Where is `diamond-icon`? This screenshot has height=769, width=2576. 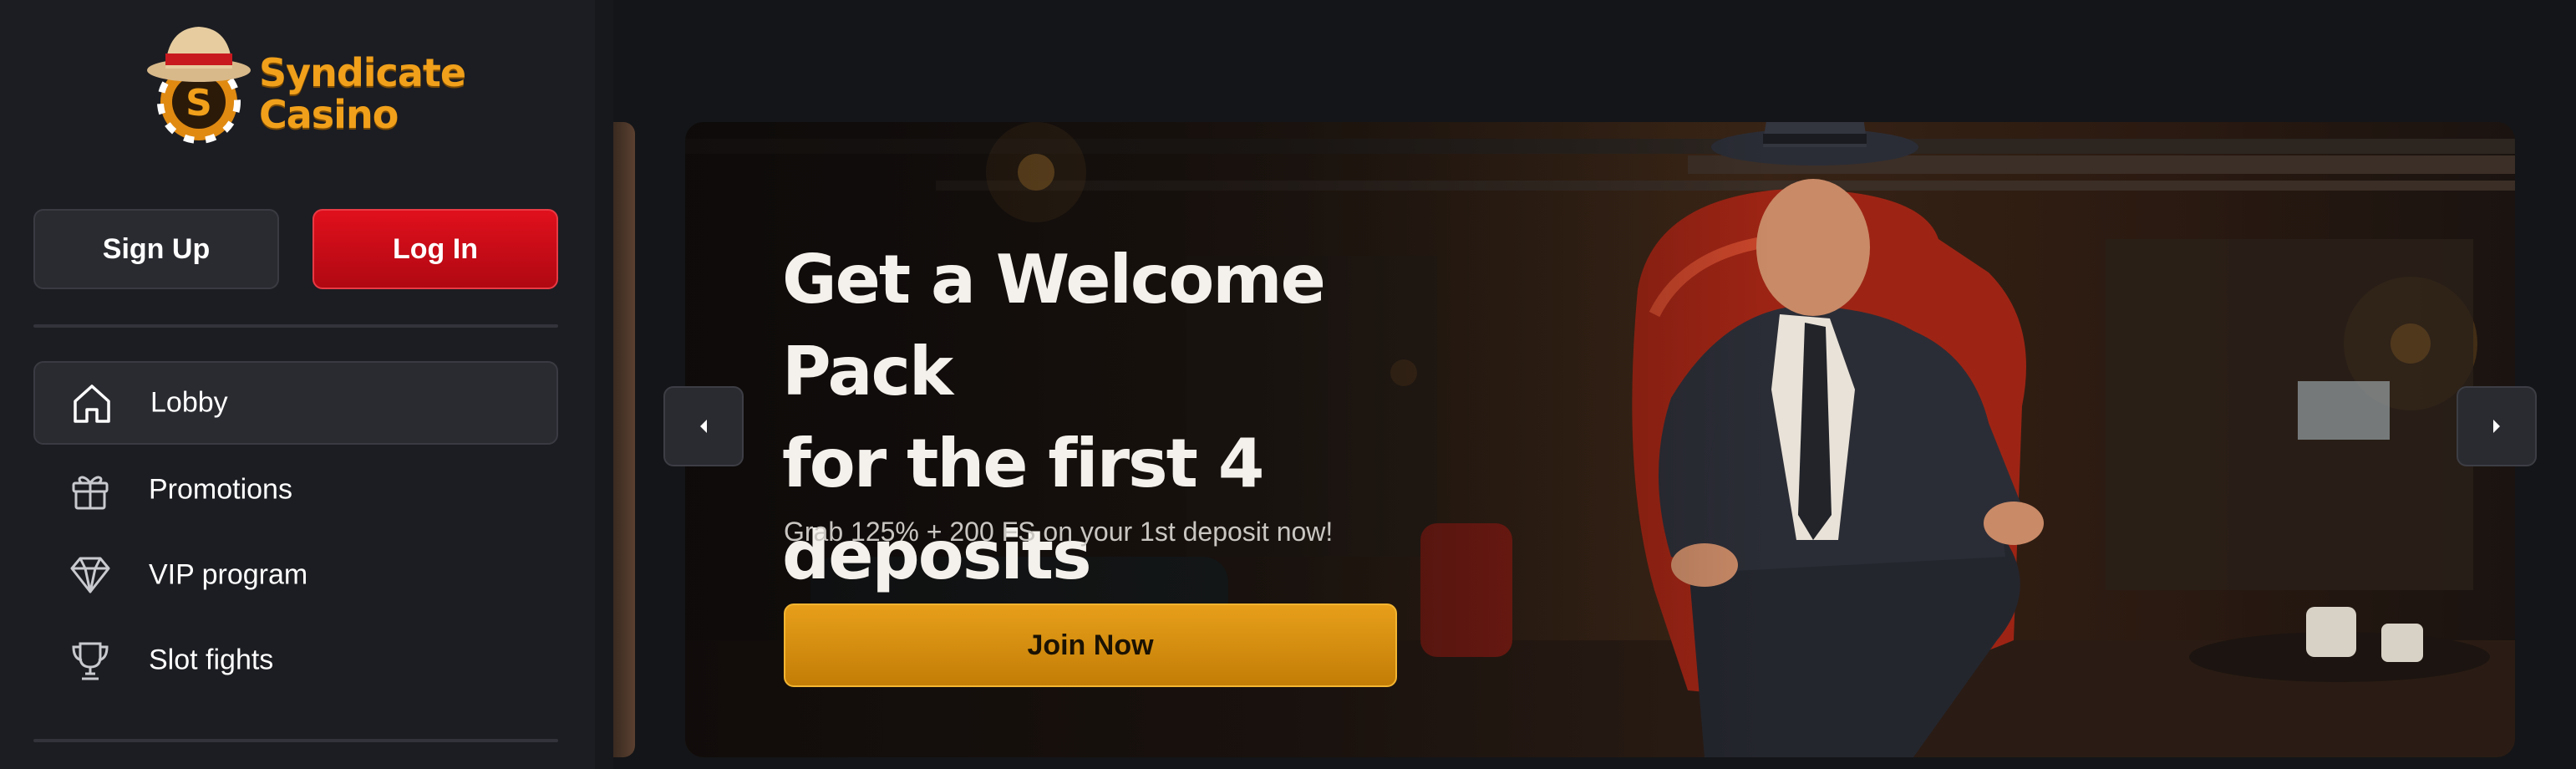 diamond-icon is located at coordinates (90, 575).